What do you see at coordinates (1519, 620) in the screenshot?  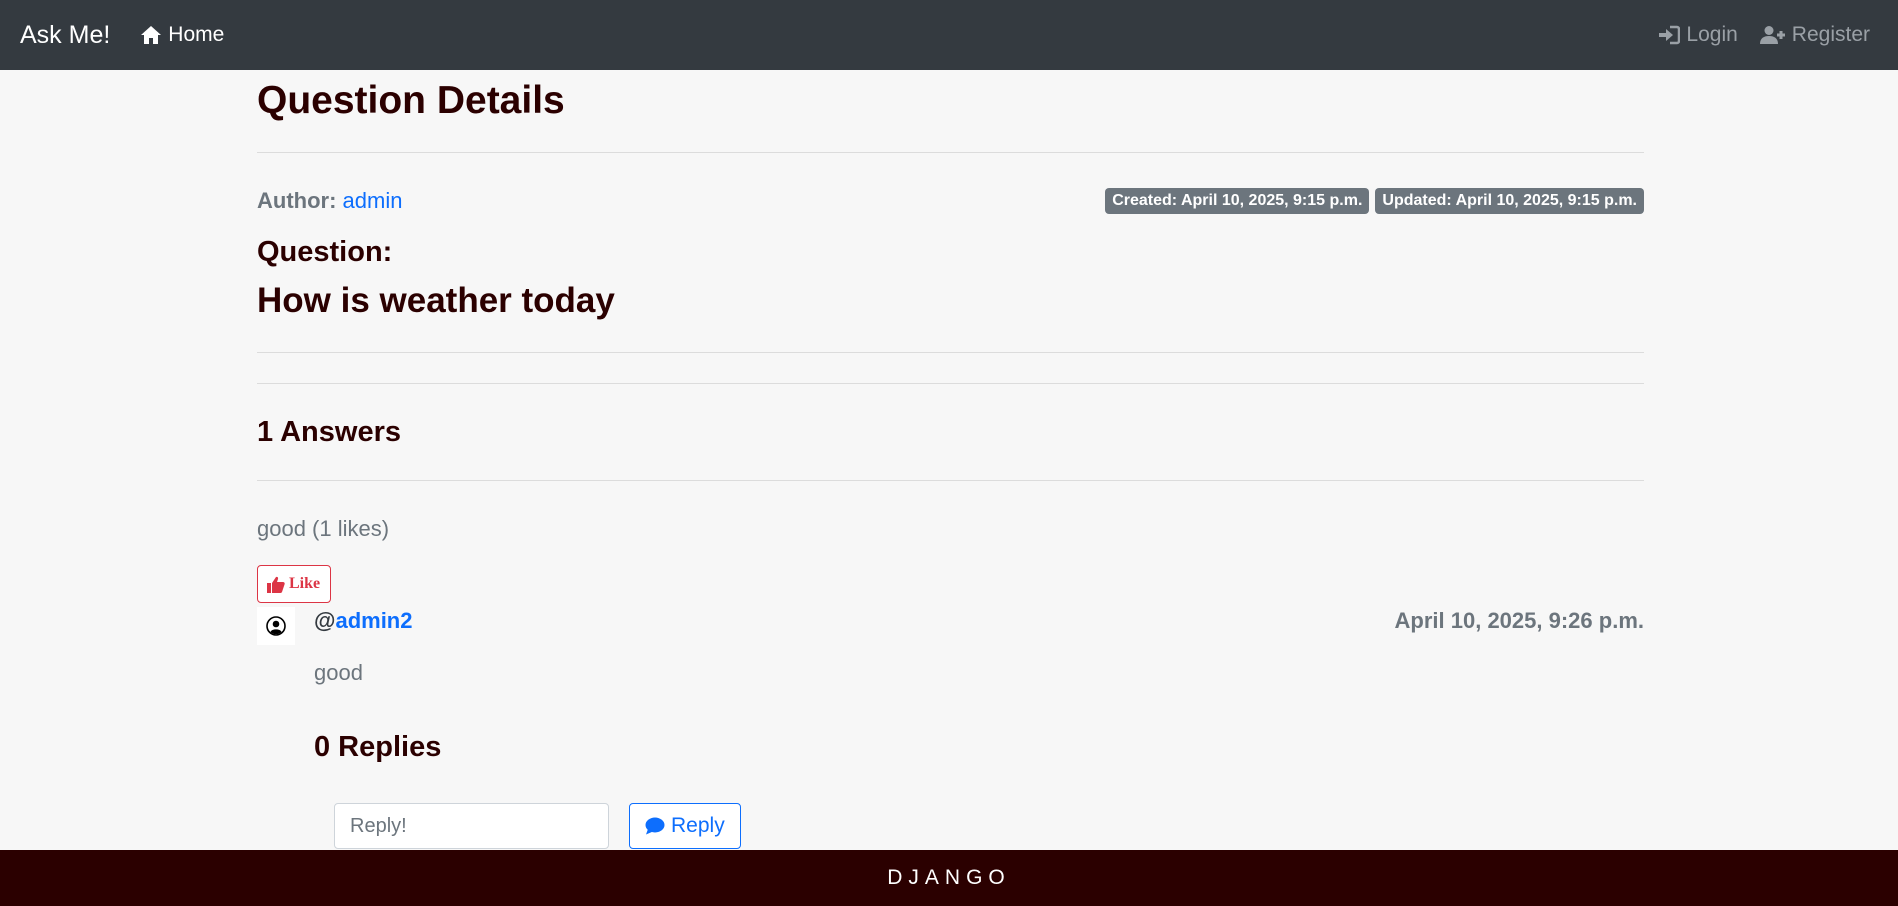 I see `comment-date: April 10, 2025, 9:26 p.m.` at bounding box center [1519, 620].